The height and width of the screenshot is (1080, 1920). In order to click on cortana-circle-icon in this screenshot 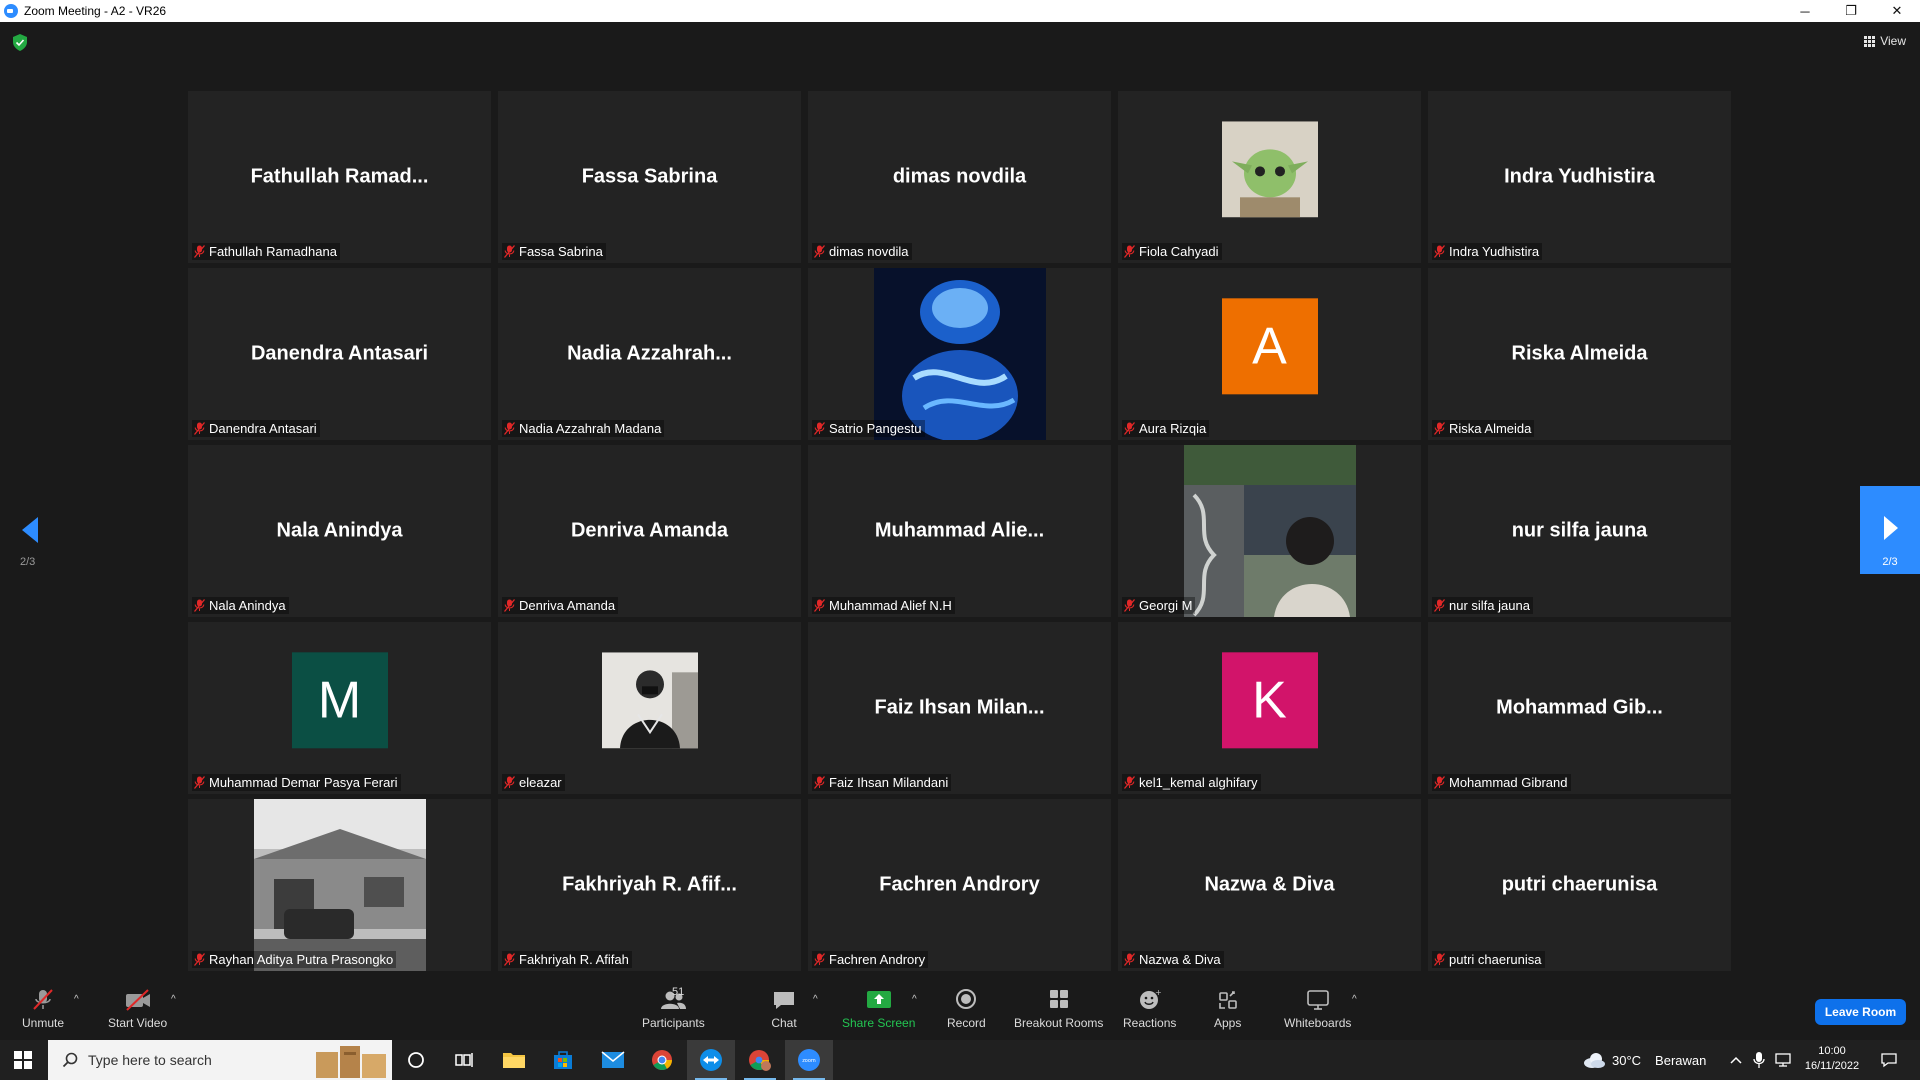, I will do `click(416, 1060)`.